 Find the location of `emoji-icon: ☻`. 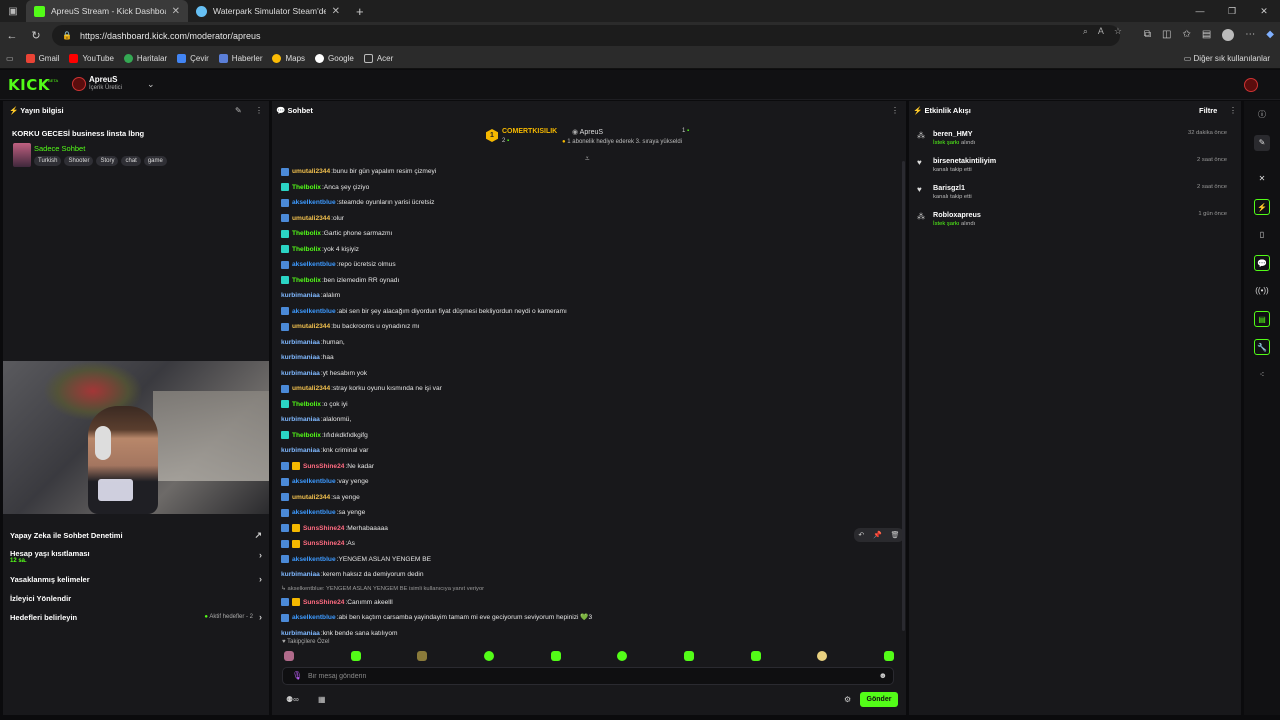

emoji-icon: ☻ is located at coordinates (883, 675).